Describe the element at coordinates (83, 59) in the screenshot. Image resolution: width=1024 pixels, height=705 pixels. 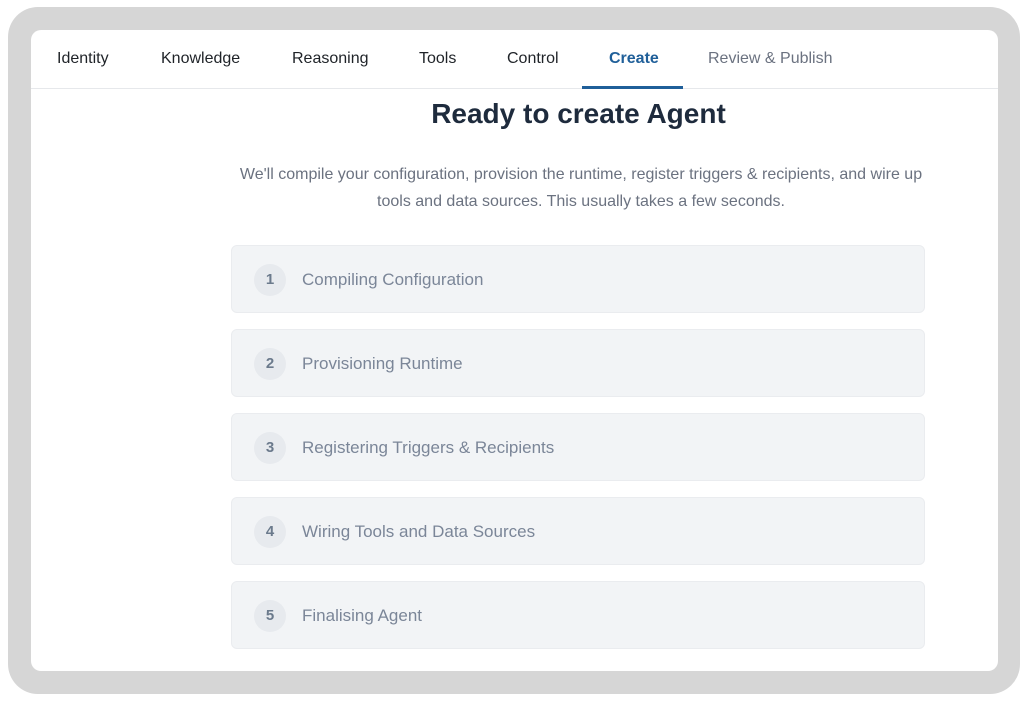
I see `tab-identity: Identity` at that location.